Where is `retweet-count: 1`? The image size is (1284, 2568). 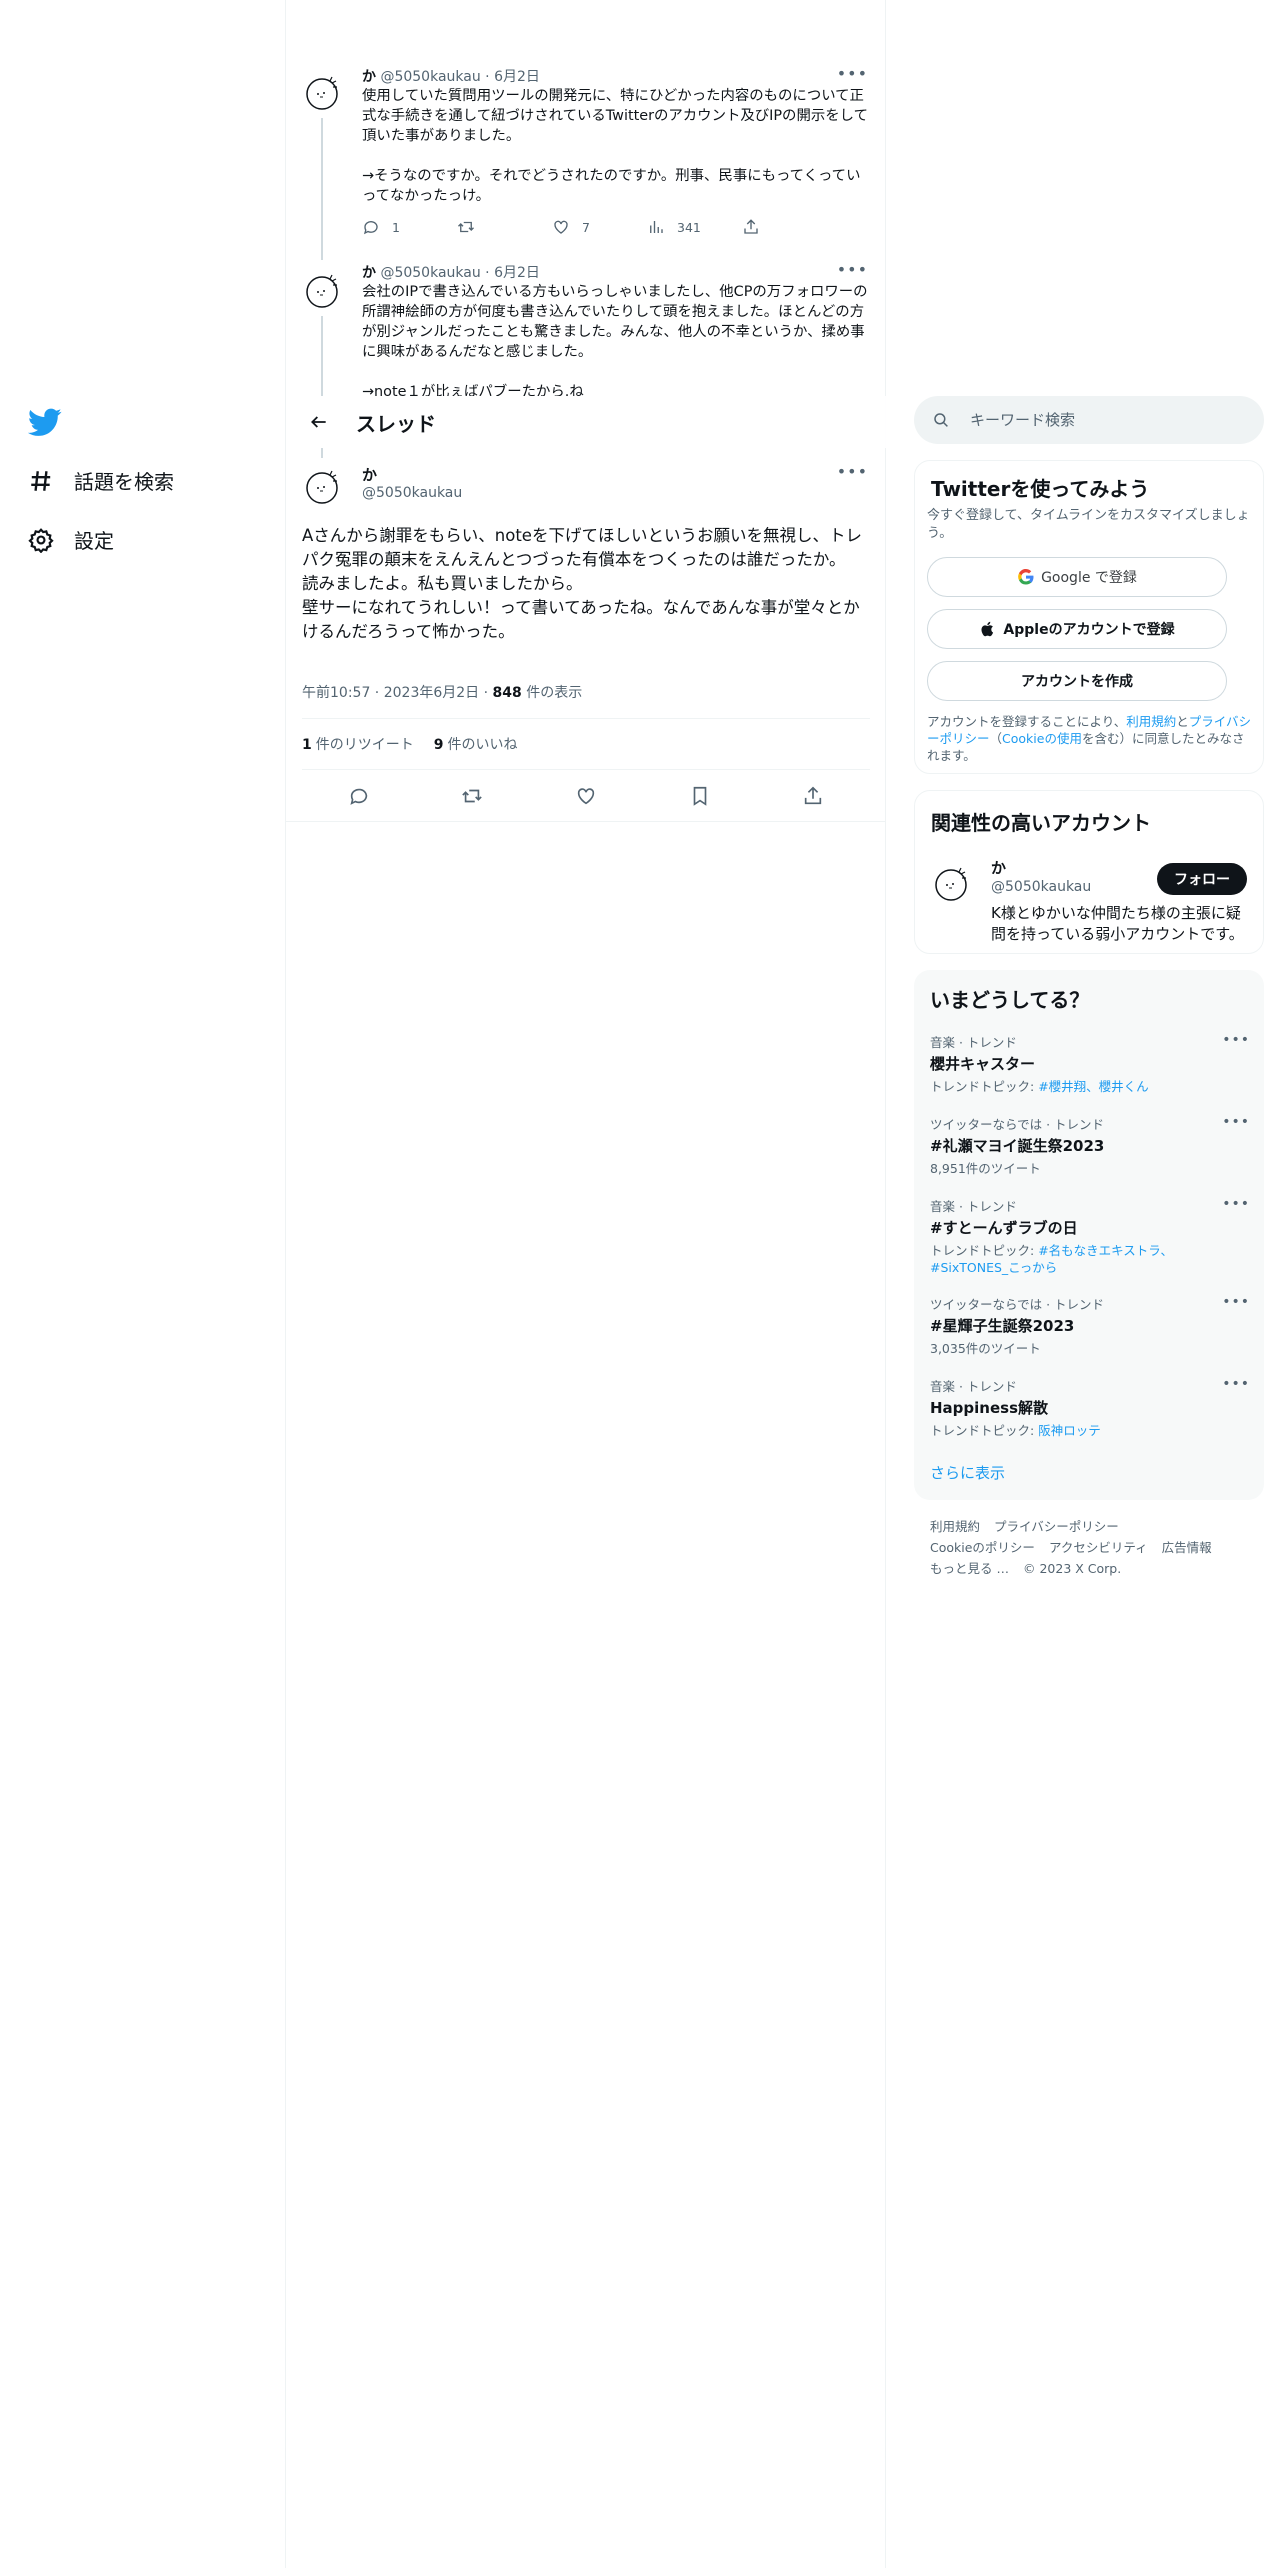
retweet-count: 1 is located at coordinates (307, 745).